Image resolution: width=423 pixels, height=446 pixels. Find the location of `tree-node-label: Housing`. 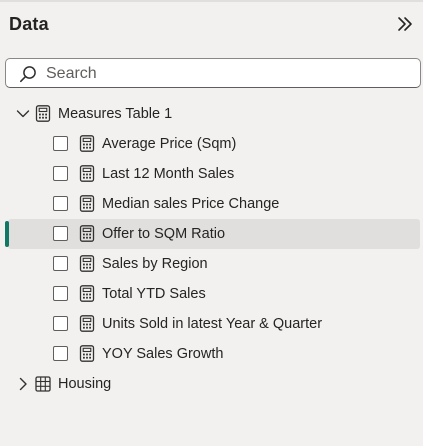

tree-node-label: Housing is located at coordinates (85, 384).